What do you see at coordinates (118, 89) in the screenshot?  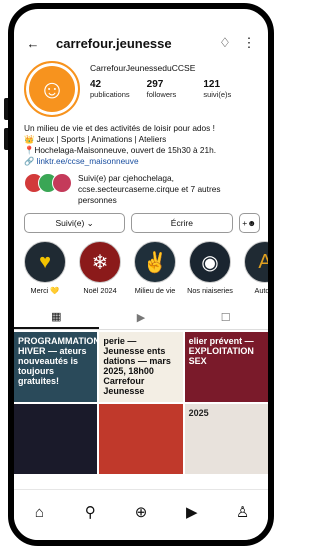 I see `stat-publications: 42 publications` at bounding box center [118, 89].